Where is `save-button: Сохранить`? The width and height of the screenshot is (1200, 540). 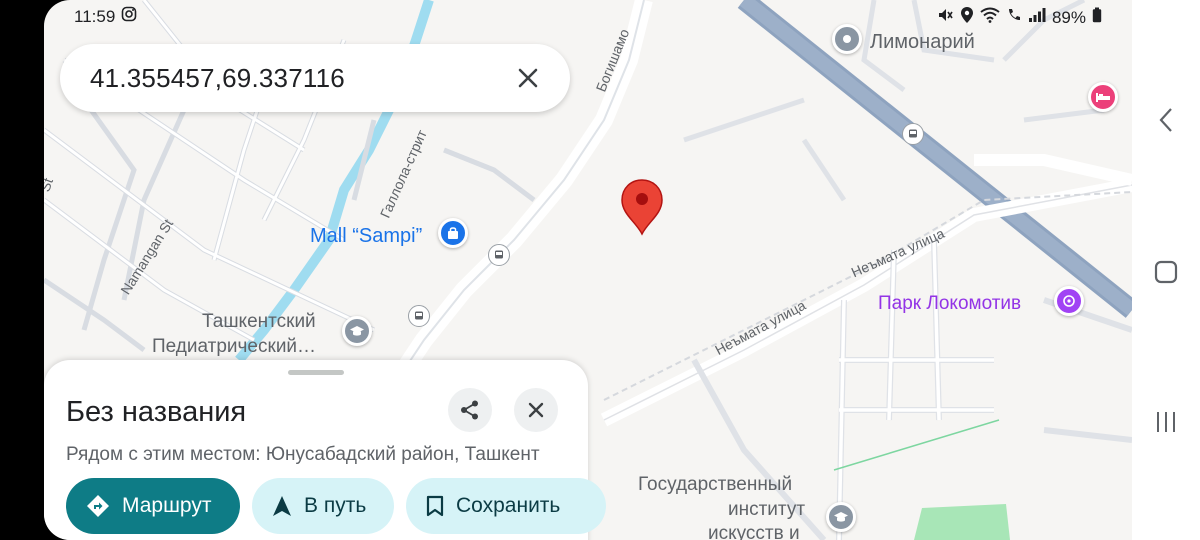
save-button: Сохранить is located at coordinates (506, 506).